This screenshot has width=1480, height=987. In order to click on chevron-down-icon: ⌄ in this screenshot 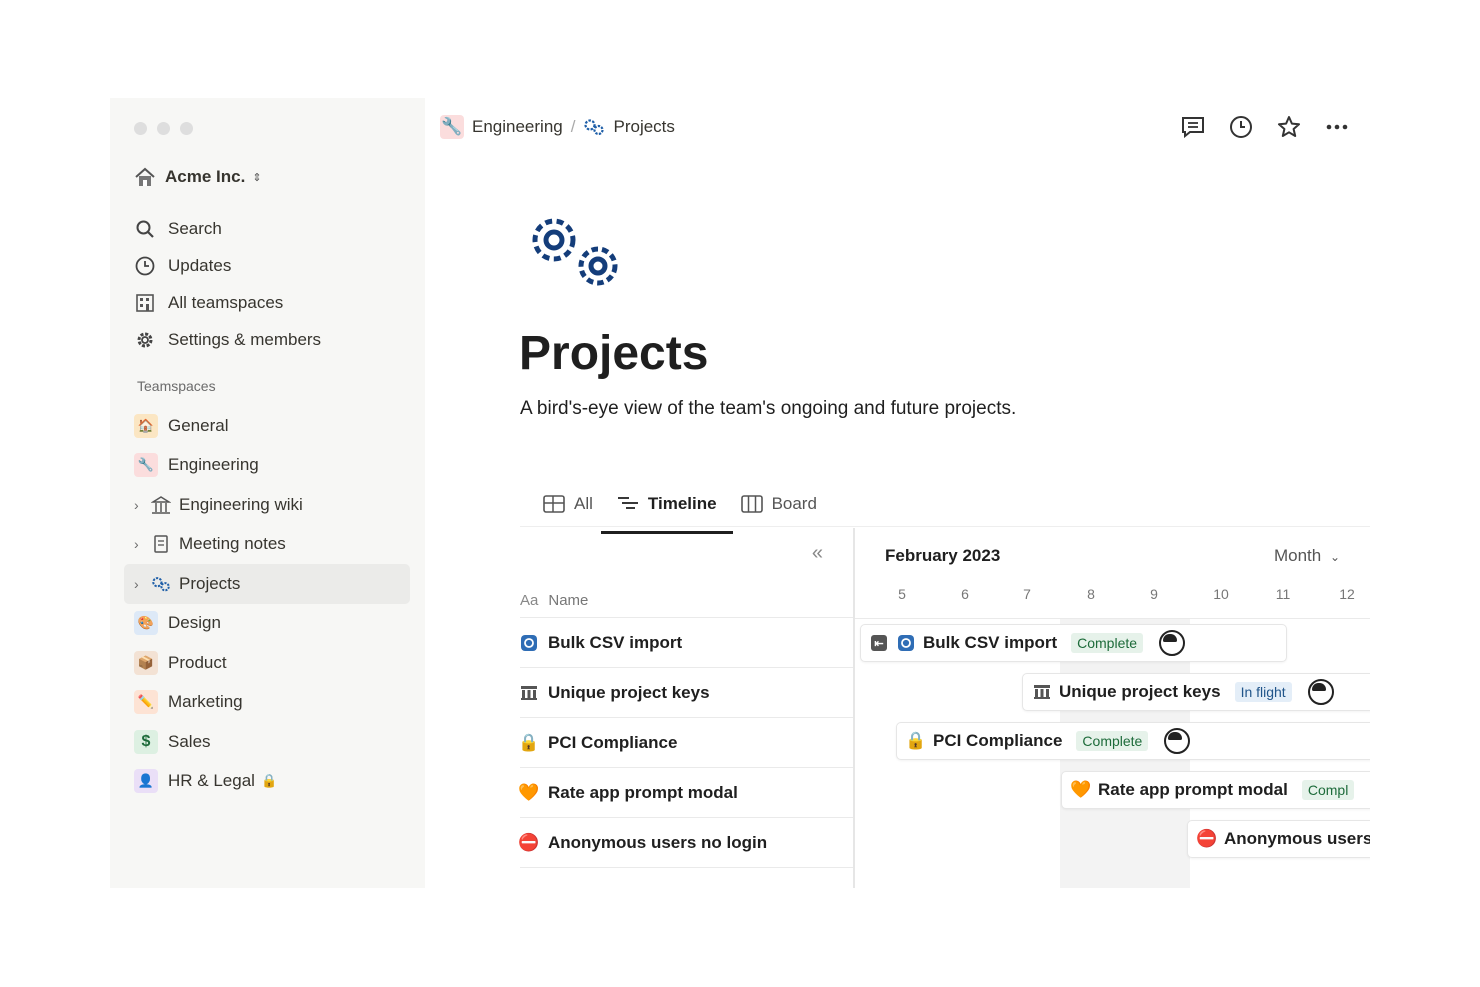, I will do `click(1334, 557)`.